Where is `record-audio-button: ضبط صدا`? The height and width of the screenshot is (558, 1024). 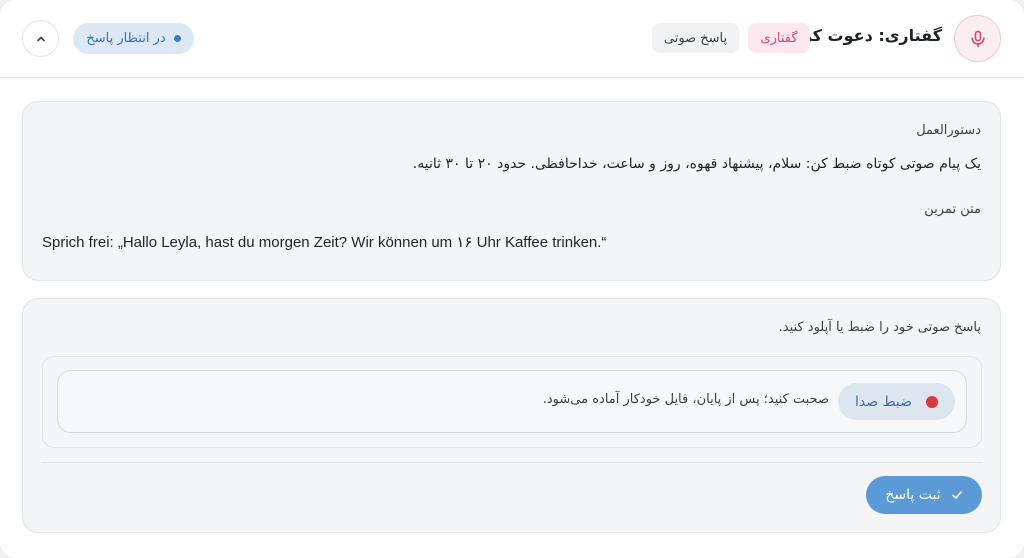 record-audio-button: ضبط صدا is located at coordinates (896, 401).